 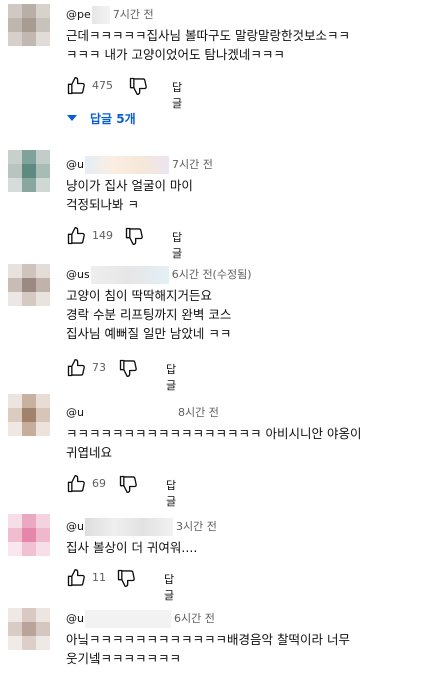 I want to click on like-count: 11, so click(x=99, y=577).